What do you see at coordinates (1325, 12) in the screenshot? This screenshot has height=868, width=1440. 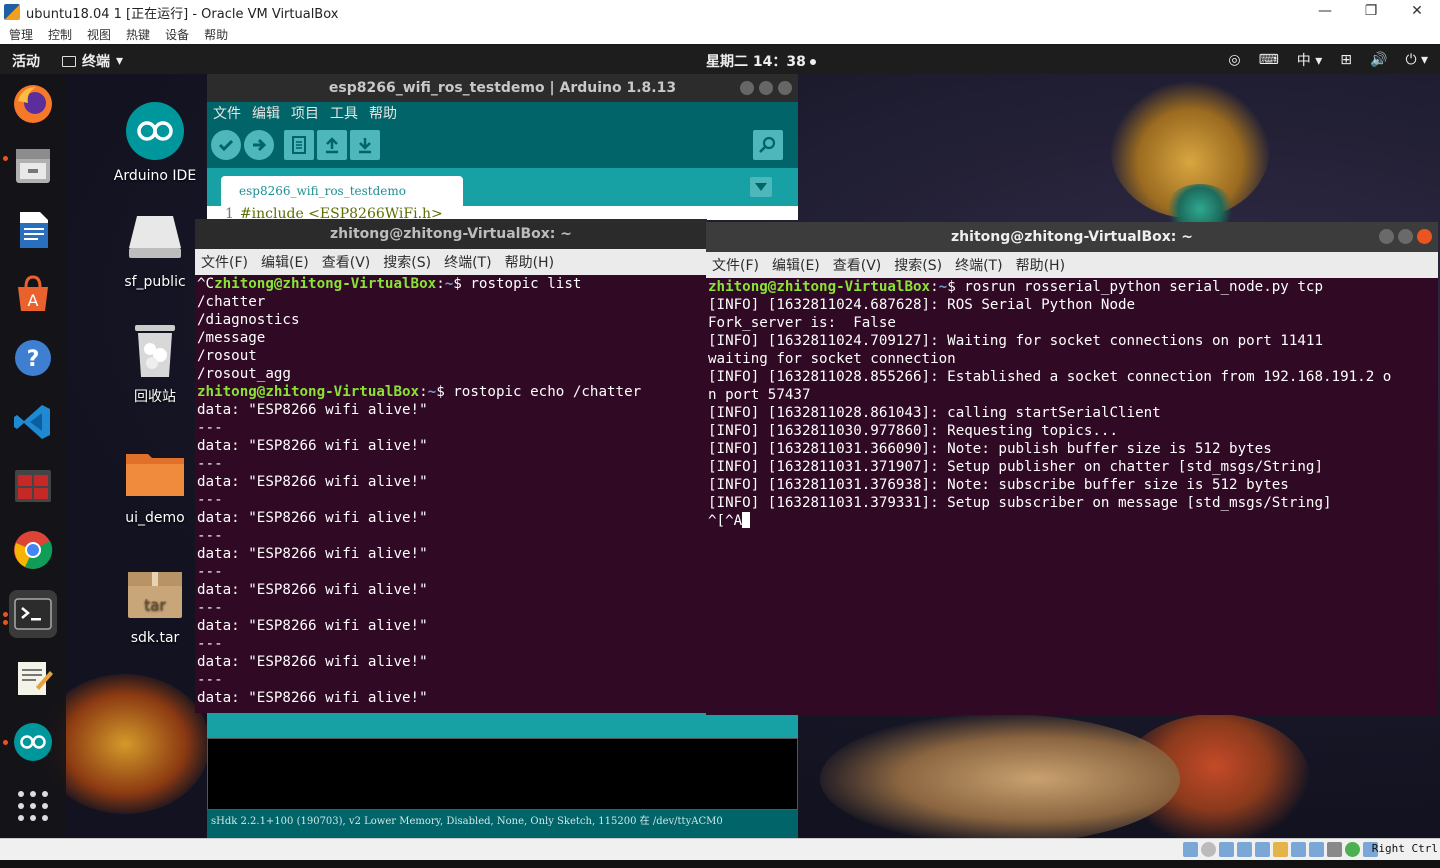 I see `minimize-button: —` at bounding box center [1325, 12].